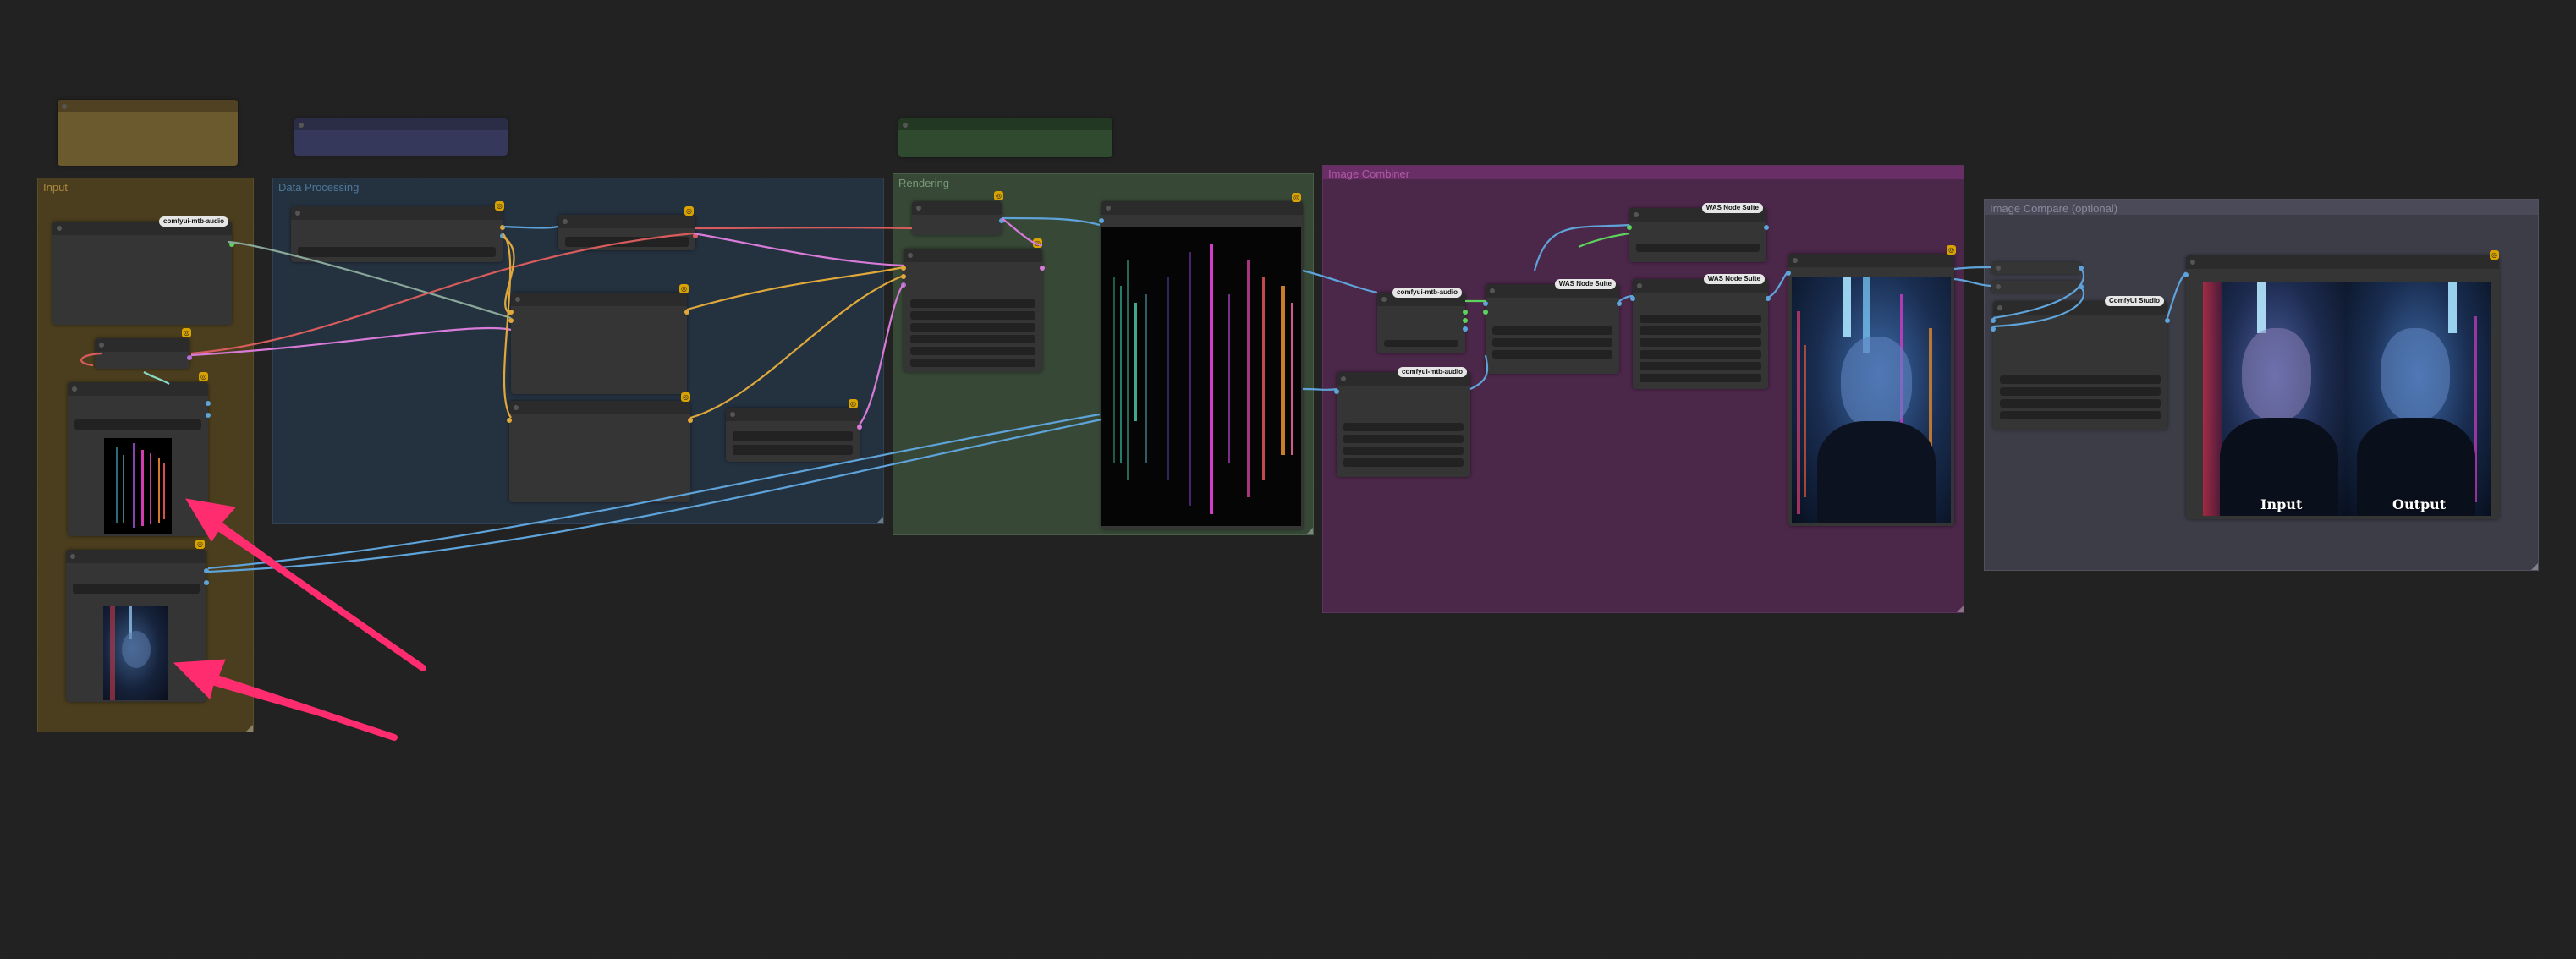 The width and height of the screenshot is (2576, 959). What do you see at coordinates (1402, 422) in the screenshot?
I see `combiner-audio-node: comfyui-mtb-audio` at bounding box center [1402, 422].